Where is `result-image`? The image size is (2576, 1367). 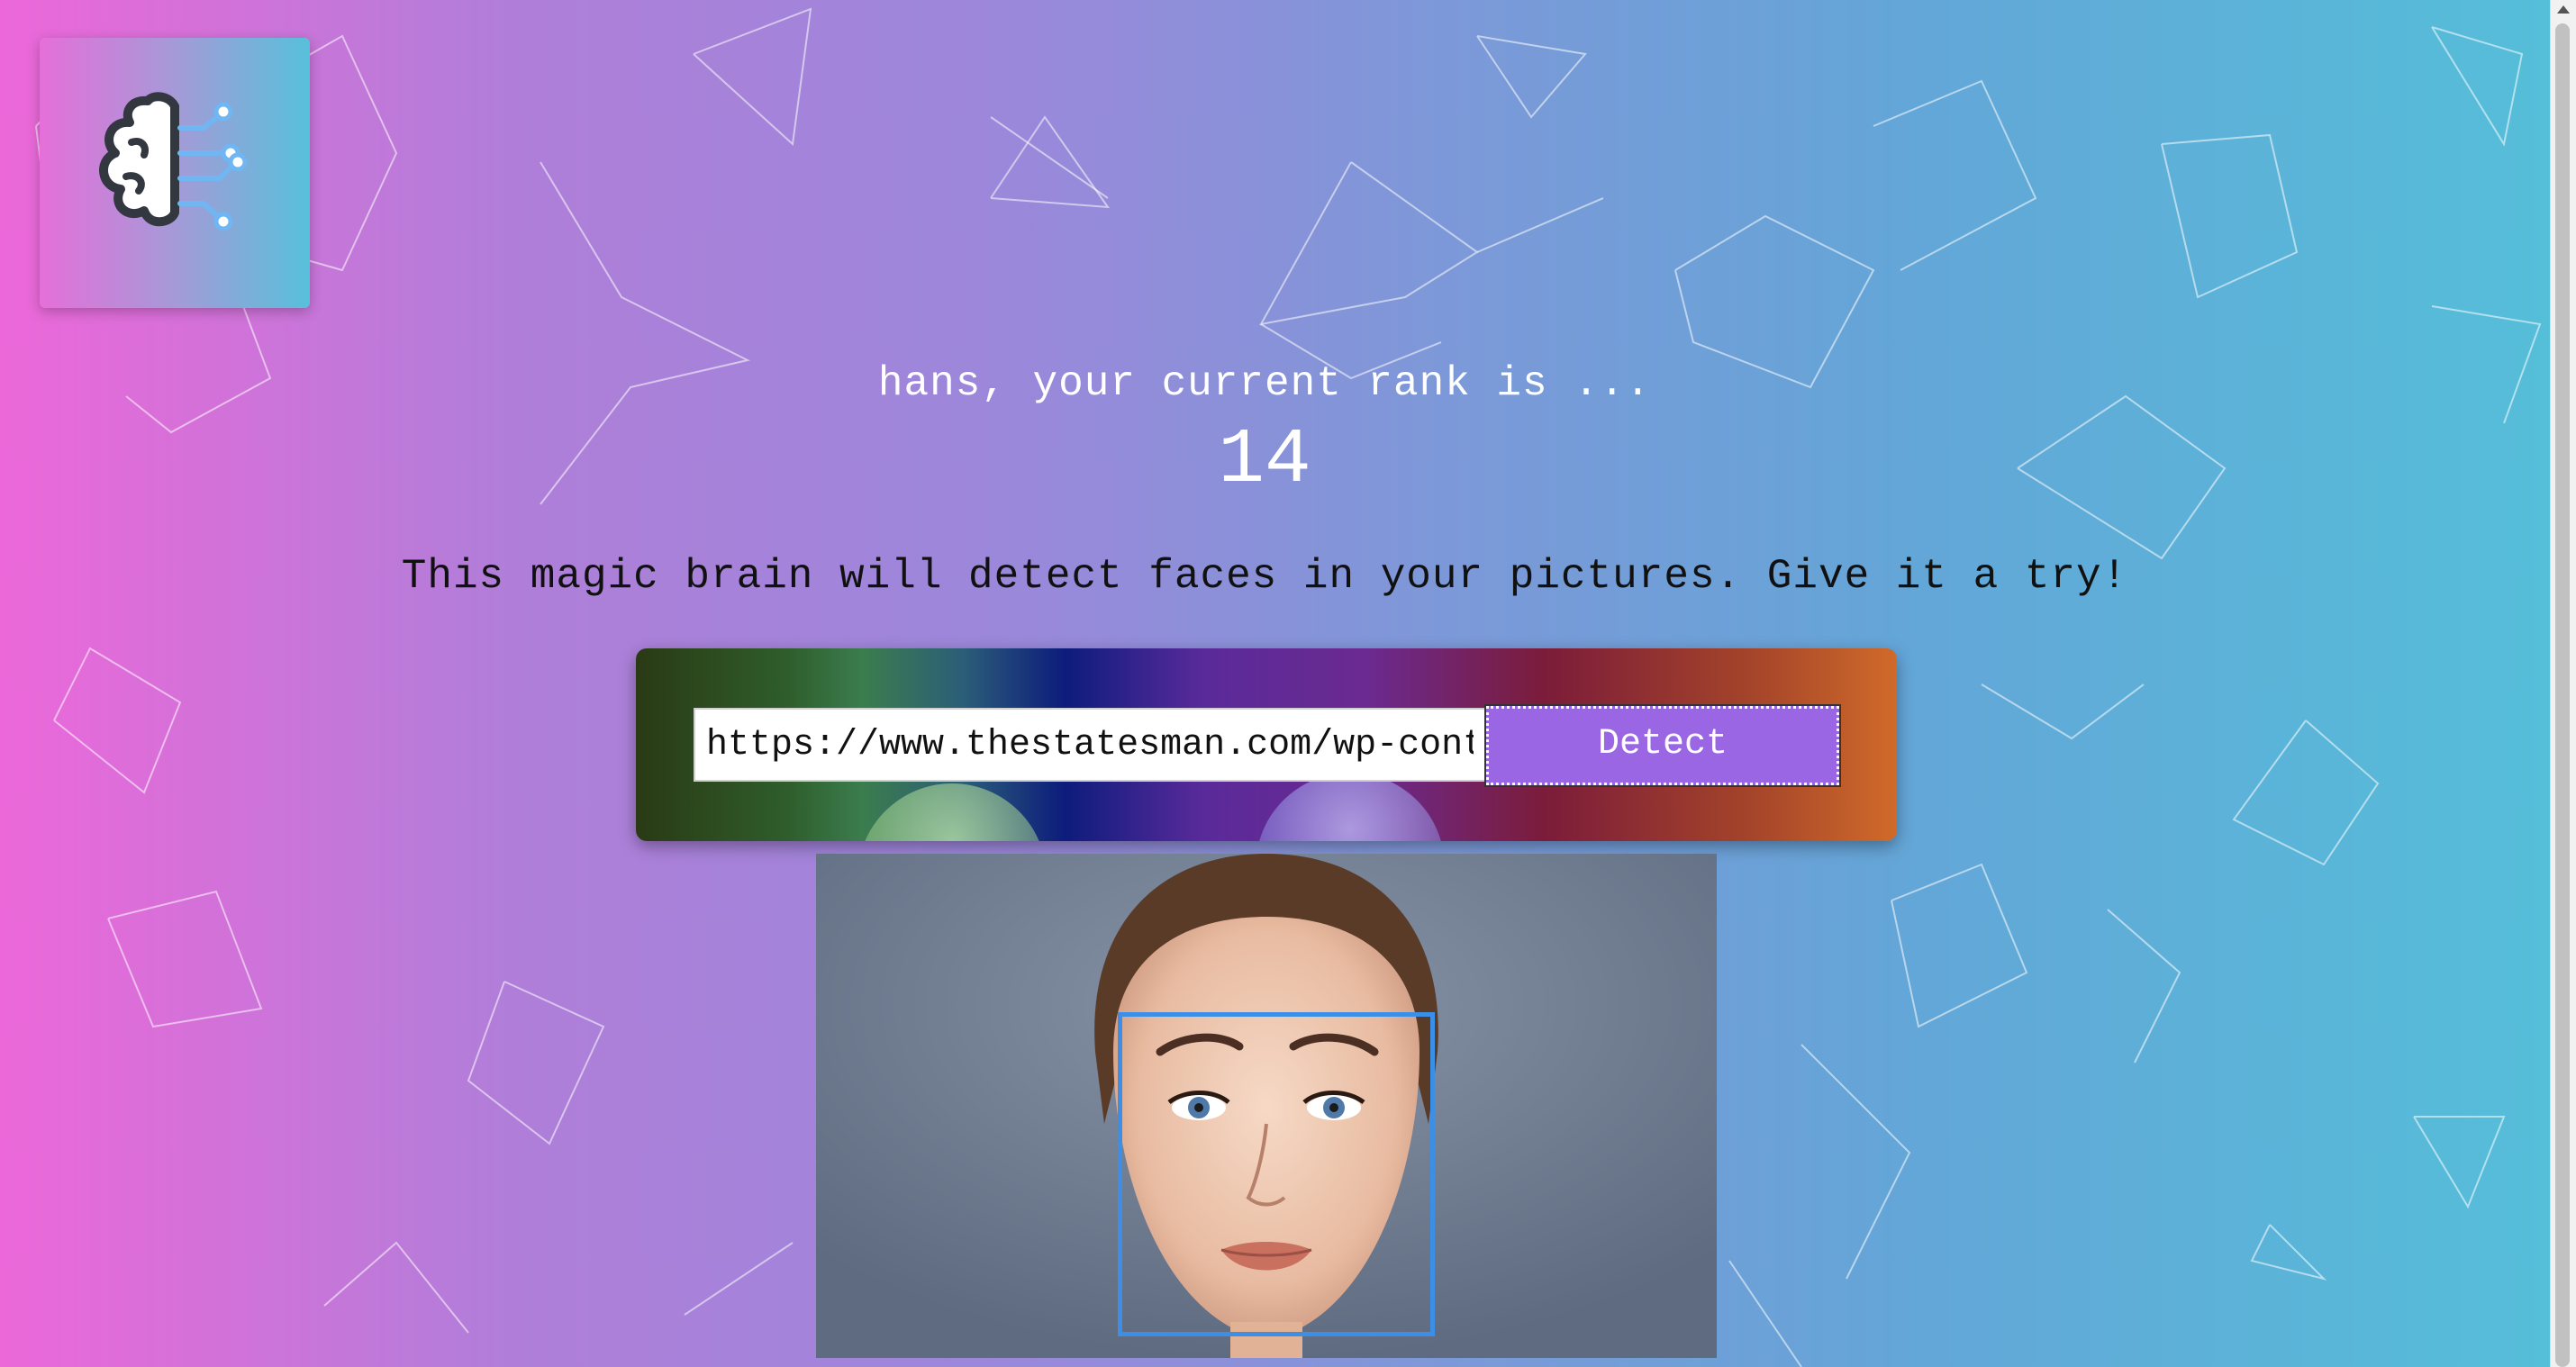
result-image is located at coordinates (1266, 1106).